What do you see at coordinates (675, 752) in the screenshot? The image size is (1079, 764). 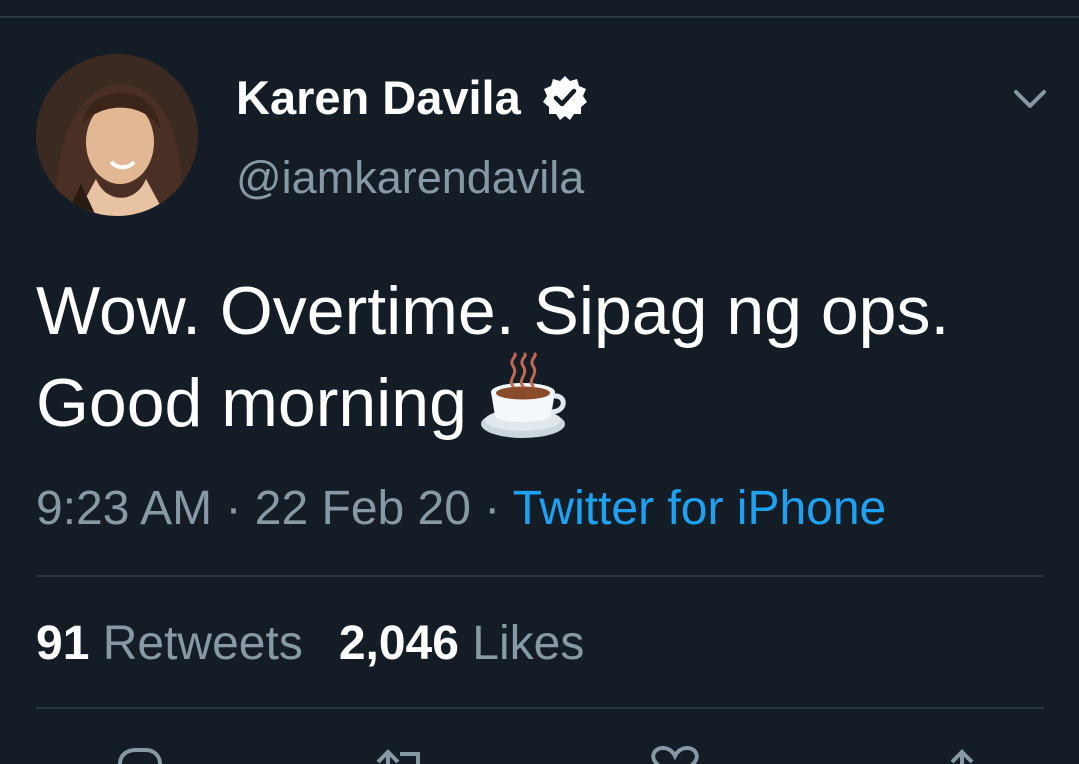 I see `like-icon` at bounding box center [675, 752].